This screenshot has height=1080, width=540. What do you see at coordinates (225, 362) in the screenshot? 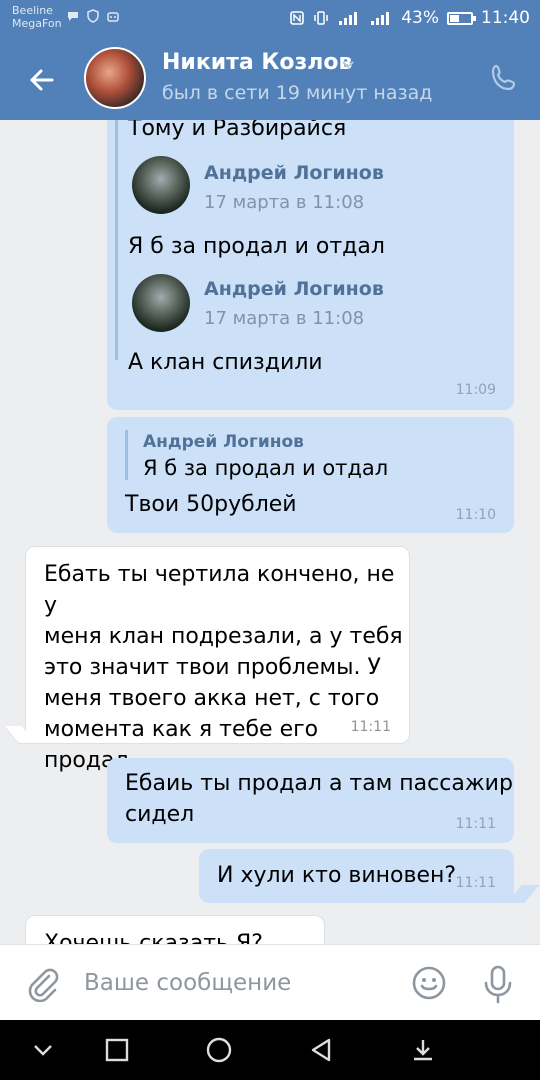
I see `forwarded-text: А клан спиздили` at bounding box center [225, 362].